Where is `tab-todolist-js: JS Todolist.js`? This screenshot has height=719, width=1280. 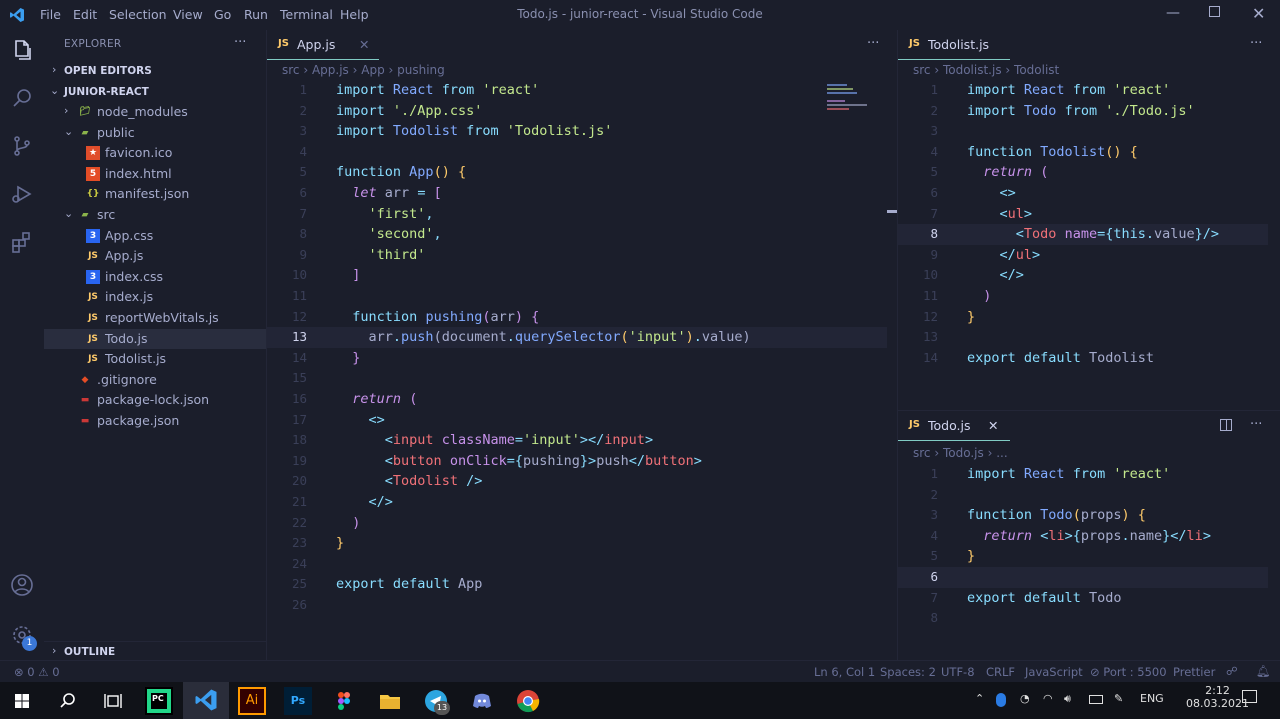 tab-todolist-js: JS Todolist.js is located at coordinates (954, 45).